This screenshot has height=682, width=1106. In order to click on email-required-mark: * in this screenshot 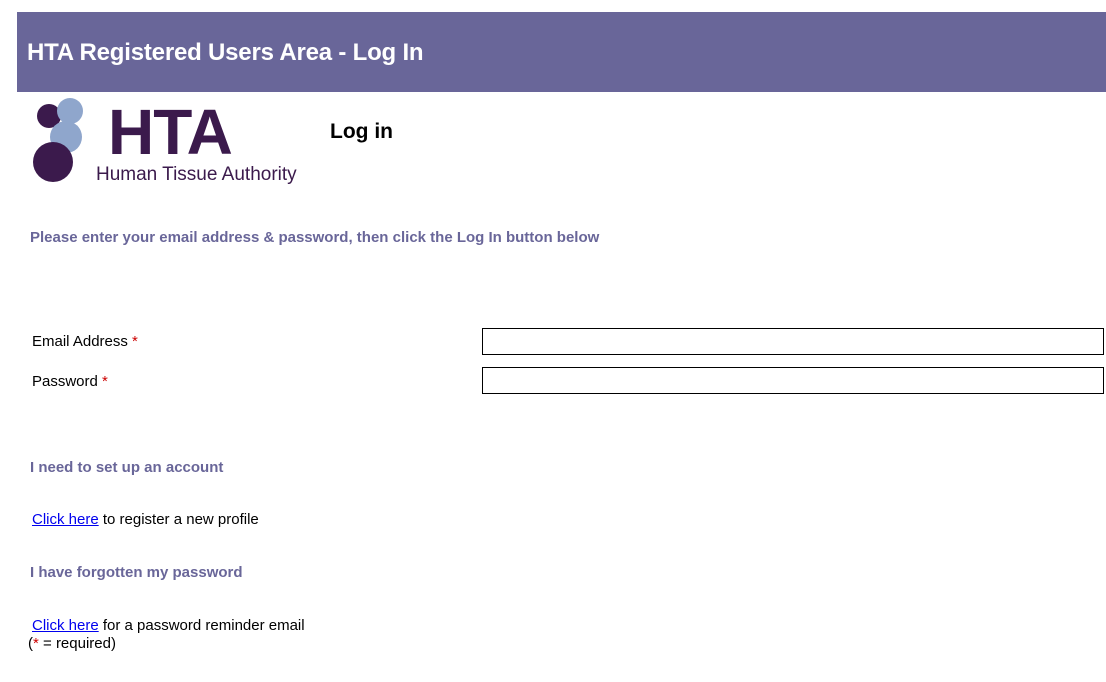, I will do `click(135, 341)`.